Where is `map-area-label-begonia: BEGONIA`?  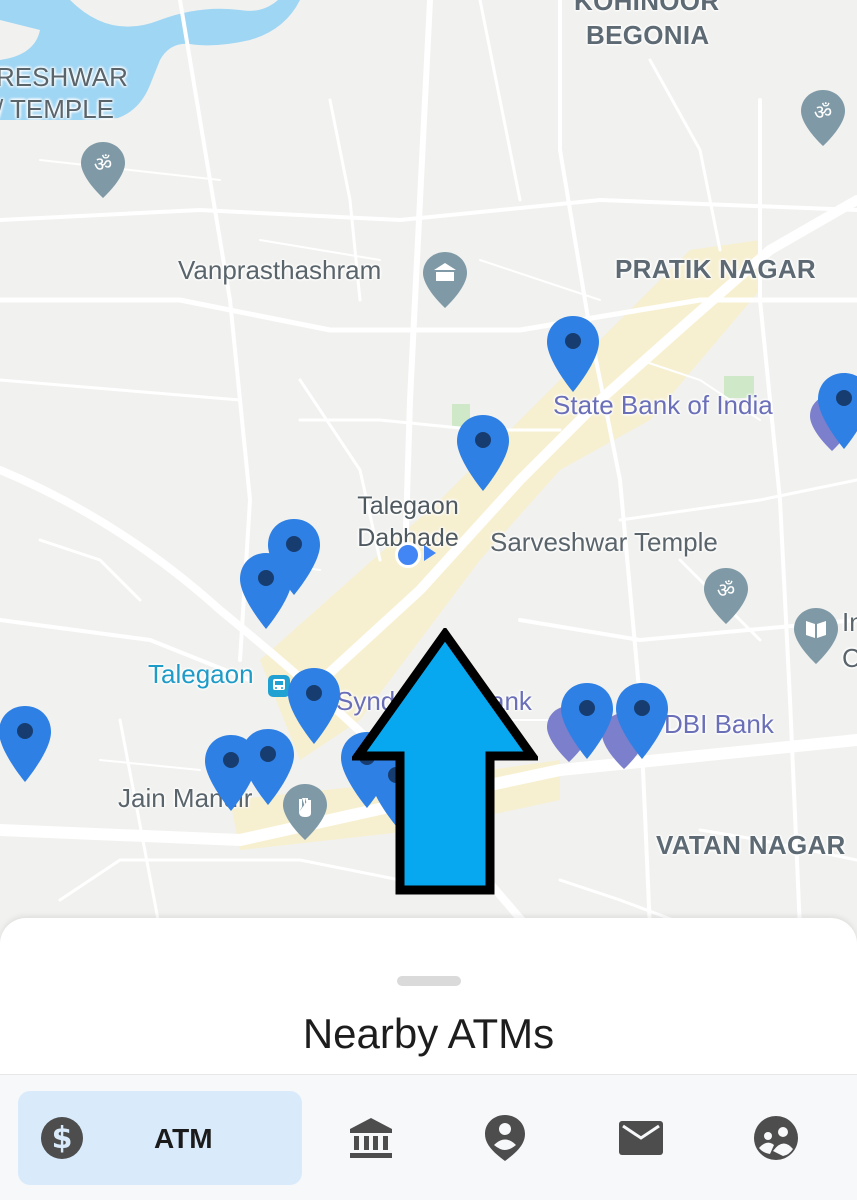
map-area-label-begonia: BEGONIA is located at coordinates (648, 35).